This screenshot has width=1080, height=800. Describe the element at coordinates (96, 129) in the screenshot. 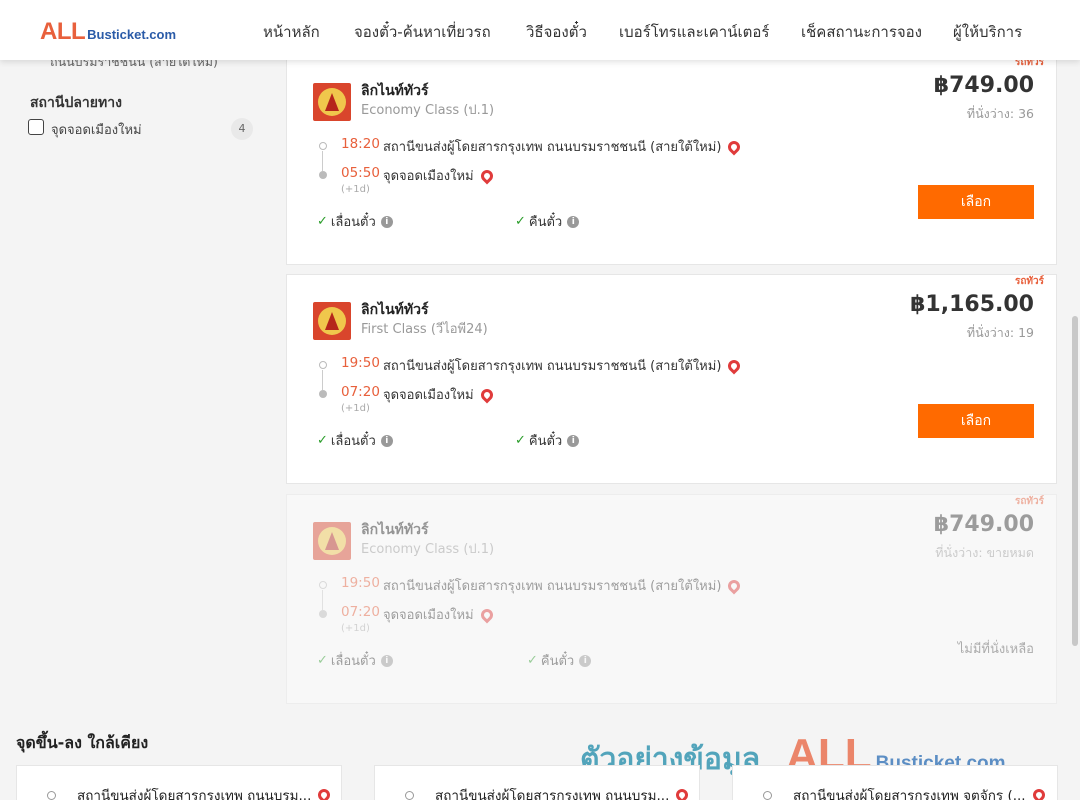

I see `destination-option-label: จุดจอดเมืองใหม่` at that location.